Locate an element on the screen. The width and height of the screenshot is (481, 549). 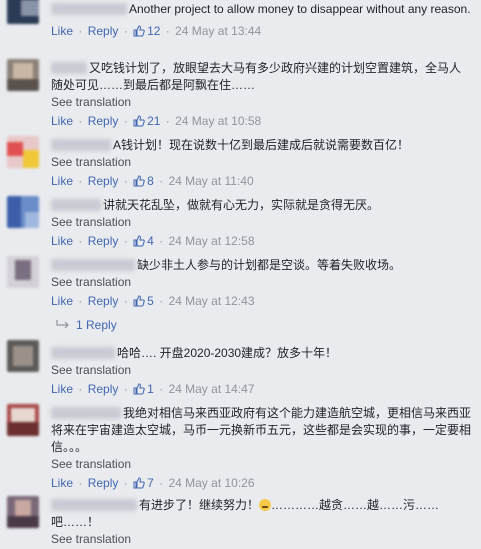
comment-text: 有进步了！继续努力！ is located at coordinates (199, 505).